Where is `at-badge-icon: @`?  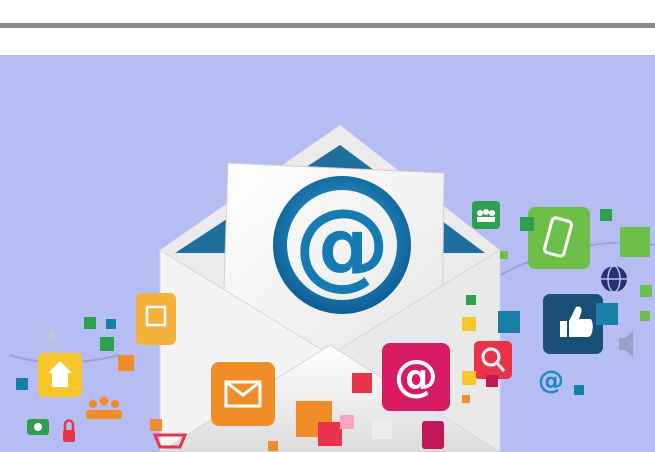
at-badge-icon: @ is located at coordinates (416, 377).